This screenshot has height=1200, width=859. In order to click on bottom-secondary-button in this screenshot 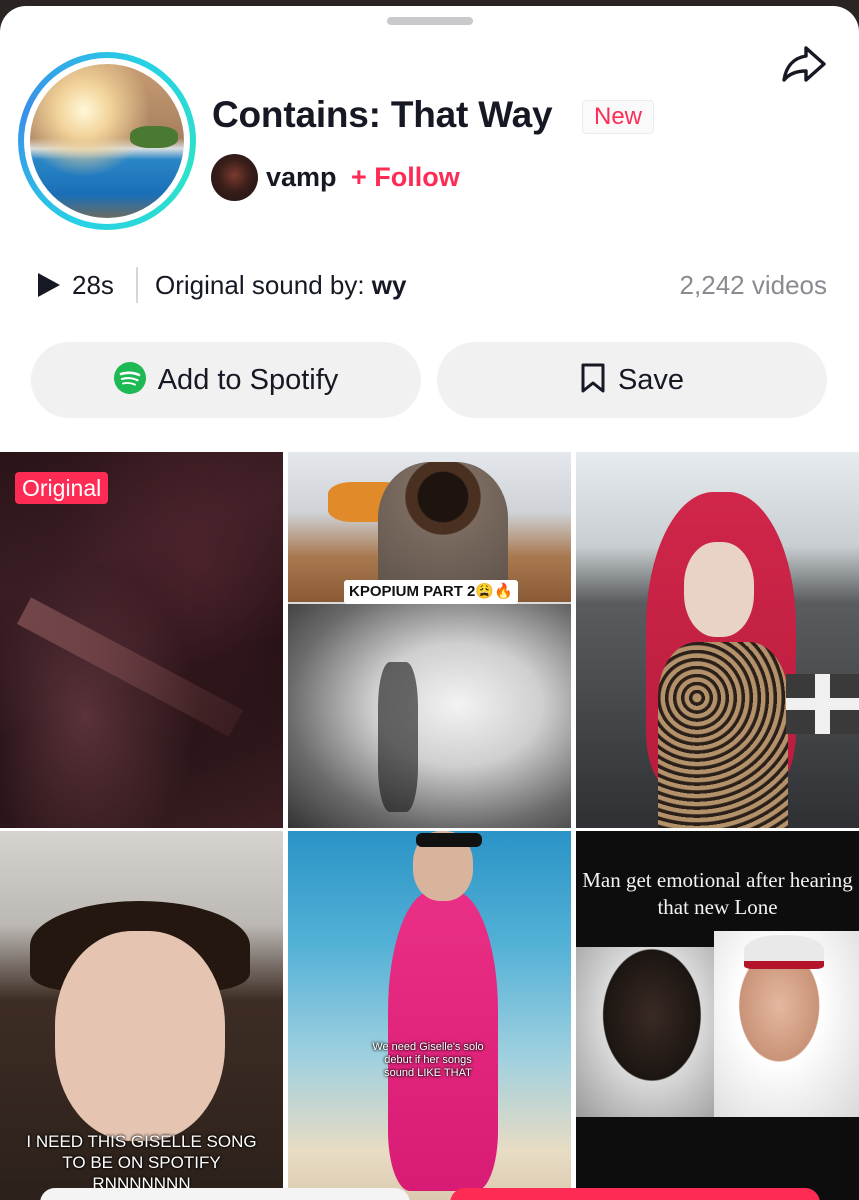, I will do `click(225, 1194)`.